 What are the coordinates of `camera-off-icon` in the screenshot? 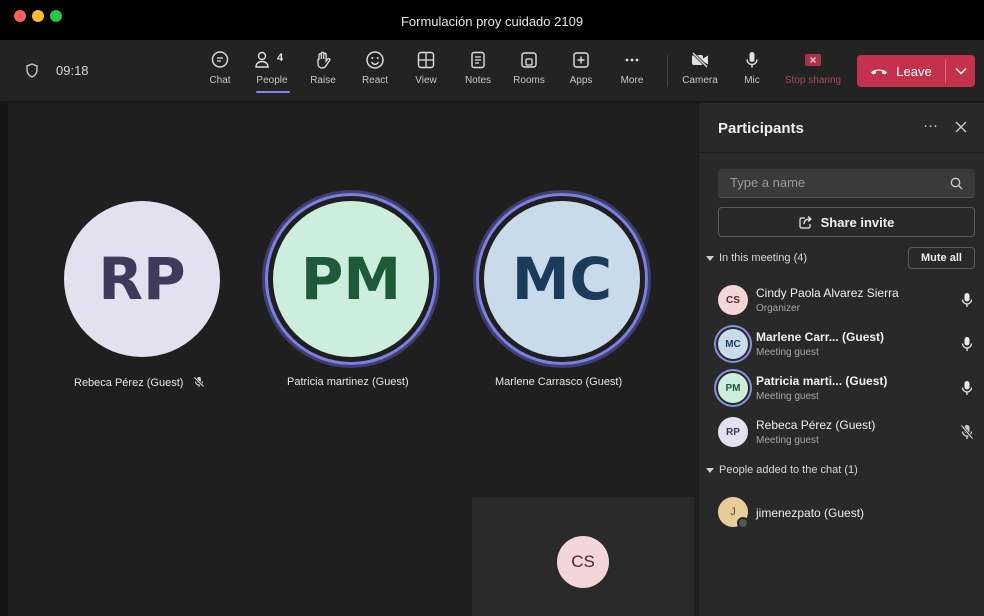 It's located at (700, 60).